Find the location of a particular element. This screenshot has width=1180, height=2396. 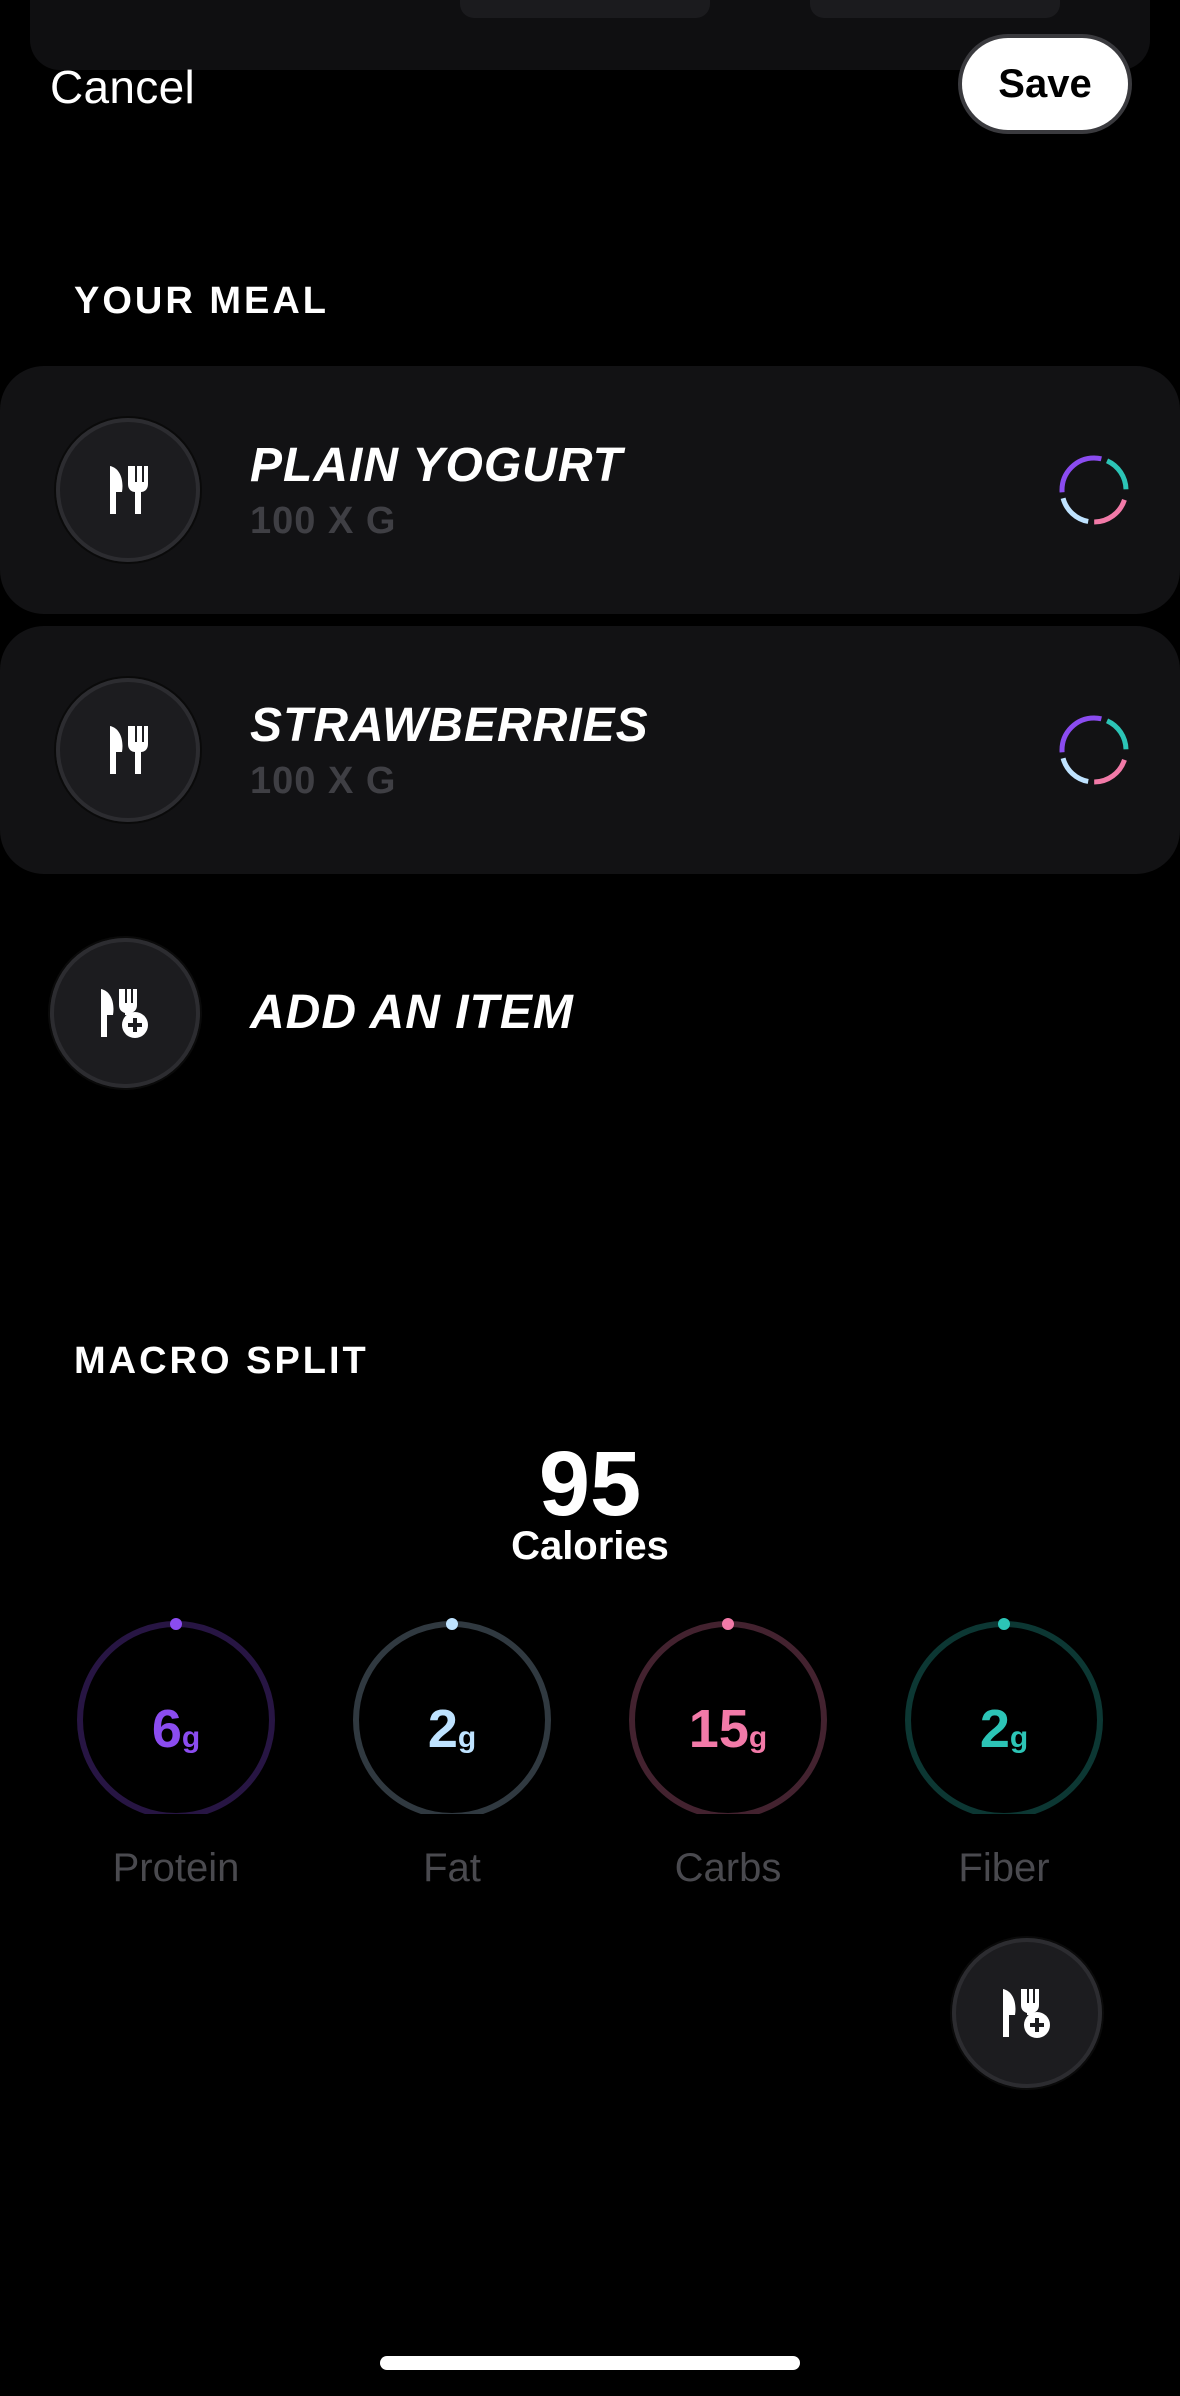

meal-item-name: STRAWBERRIES is located at coordinates (449, 725).